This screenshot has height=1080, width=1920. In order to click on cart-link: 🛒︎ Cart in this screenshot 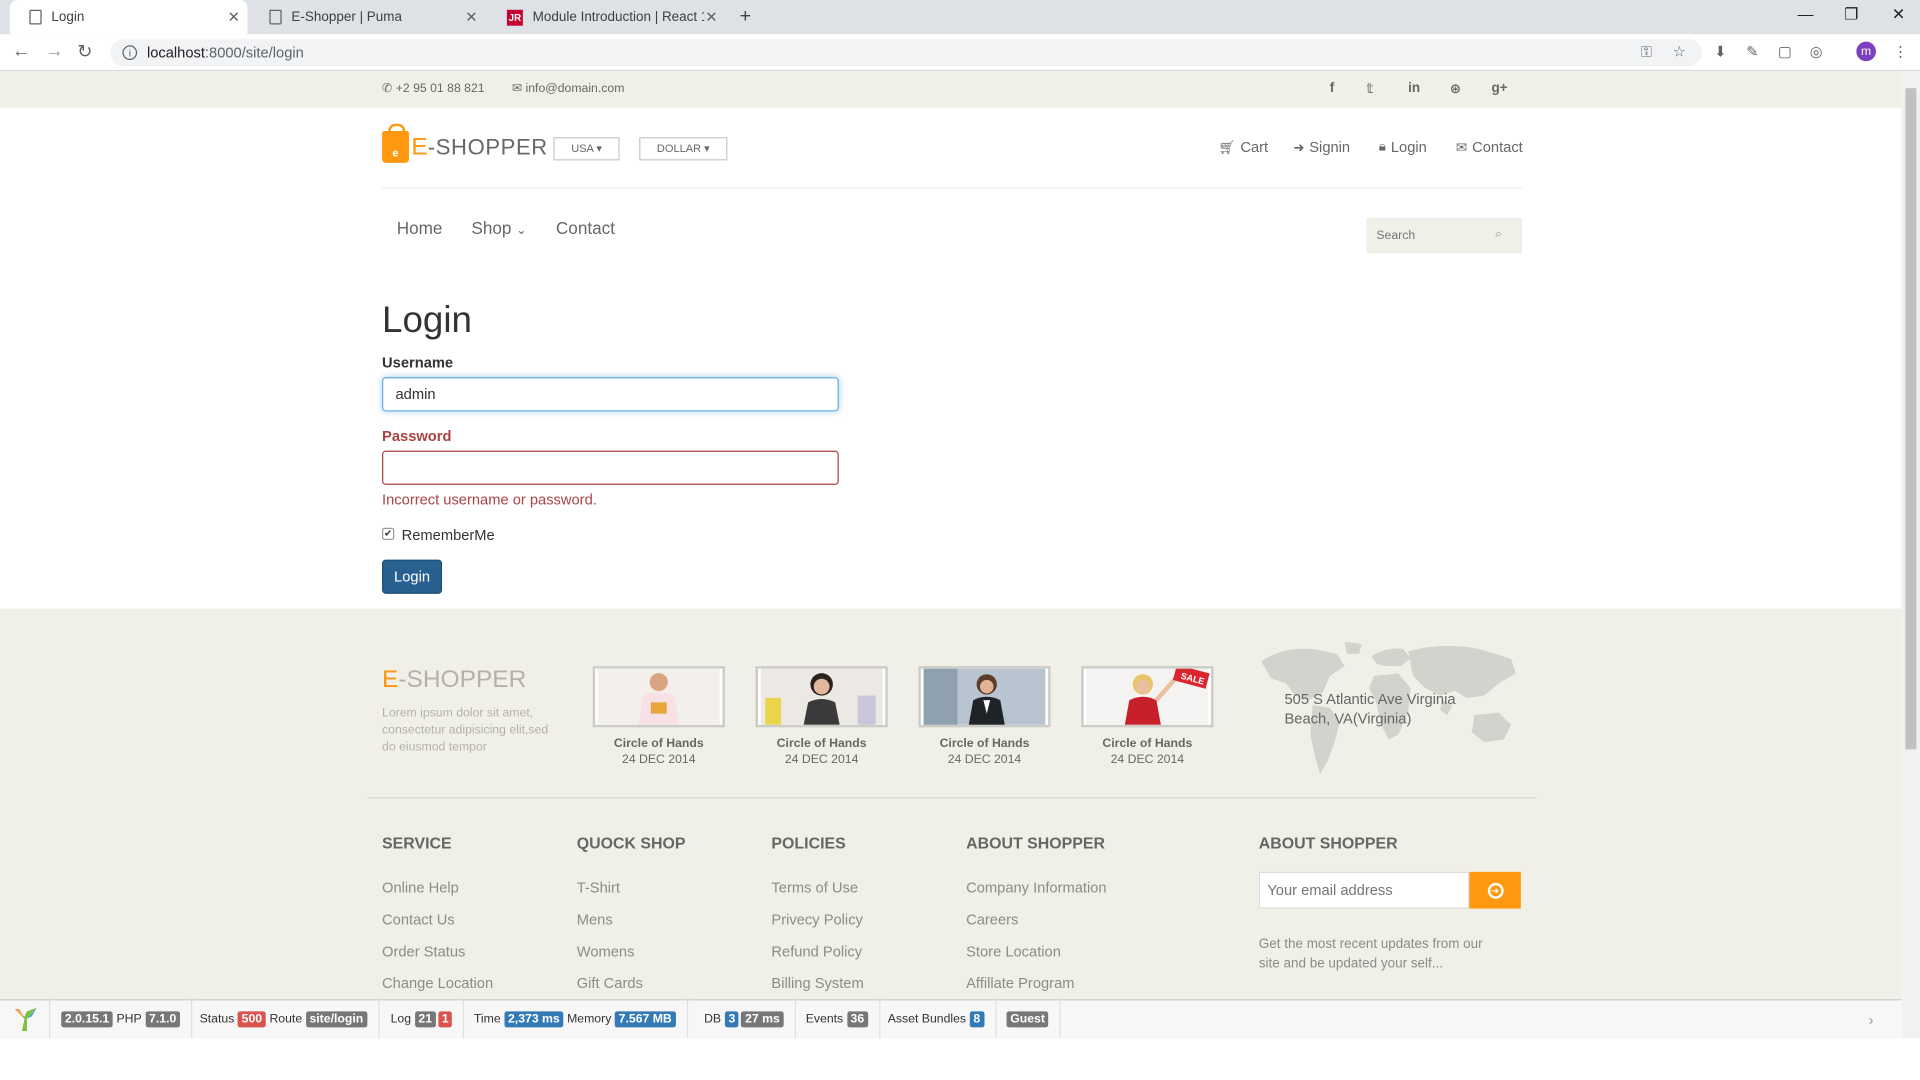, I will do `click(1243, 146)`.